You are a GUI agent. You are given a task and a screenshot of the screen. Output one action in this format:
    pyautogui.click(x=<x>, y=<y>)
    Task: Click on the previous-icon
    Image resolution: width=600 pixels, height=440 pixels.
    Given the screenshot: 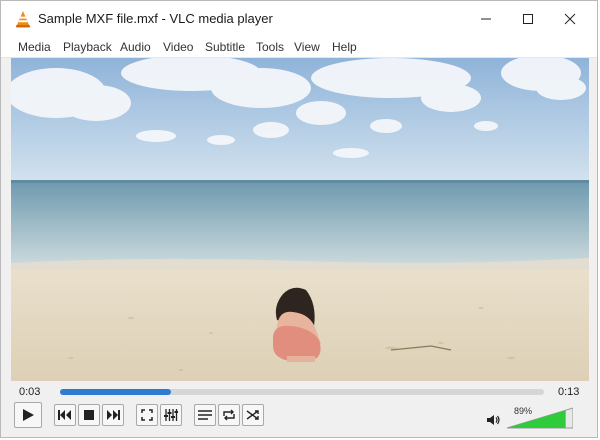 What is the action you would take?
    pyautogui.click(x=64, y=415)
    